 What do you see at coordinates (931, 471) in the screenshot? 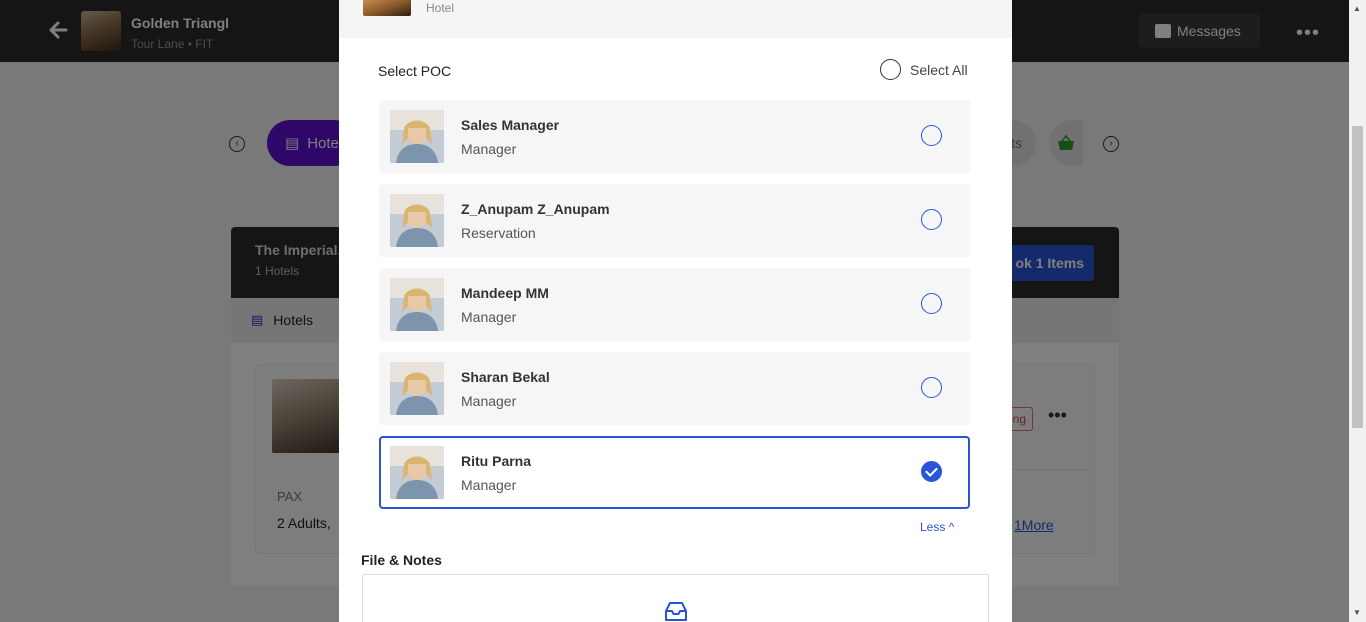
I see `radio-checked-icon` at bounding box center [931, 471].